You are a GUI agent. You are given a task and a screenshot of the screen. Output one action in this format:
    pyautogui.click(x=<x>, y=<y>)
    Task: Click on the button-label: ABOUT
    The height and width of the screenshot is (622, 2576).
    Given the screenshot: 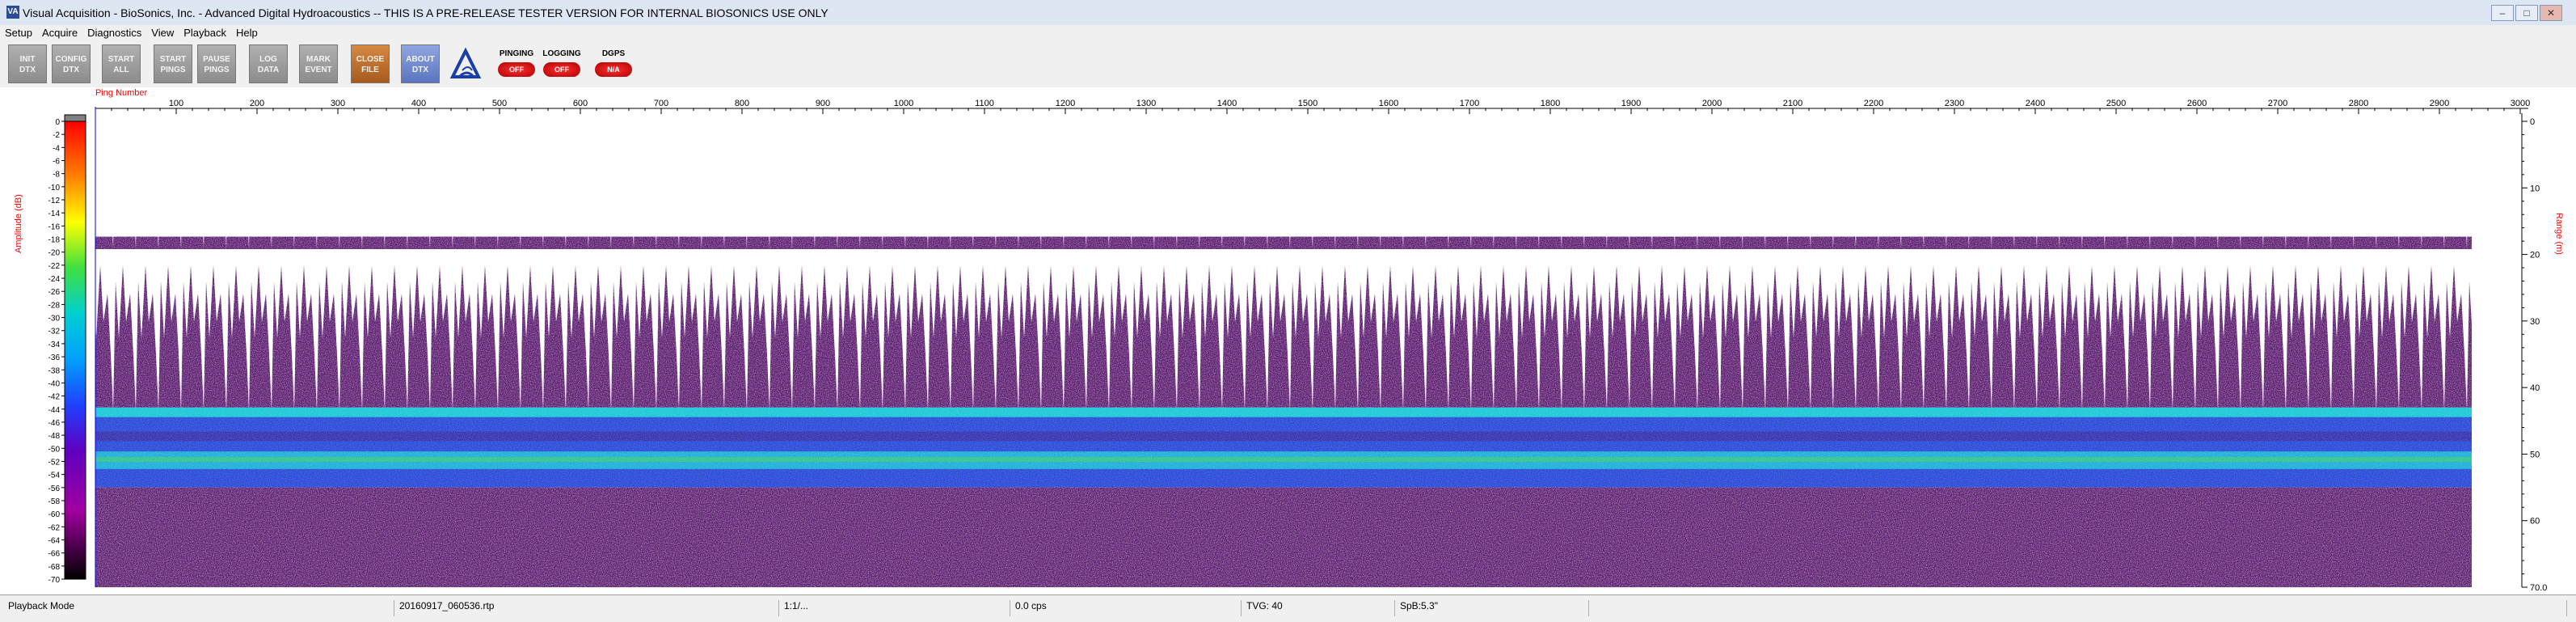 What is the action you would take?
    pyautogui.click(x=420, y=60)
    